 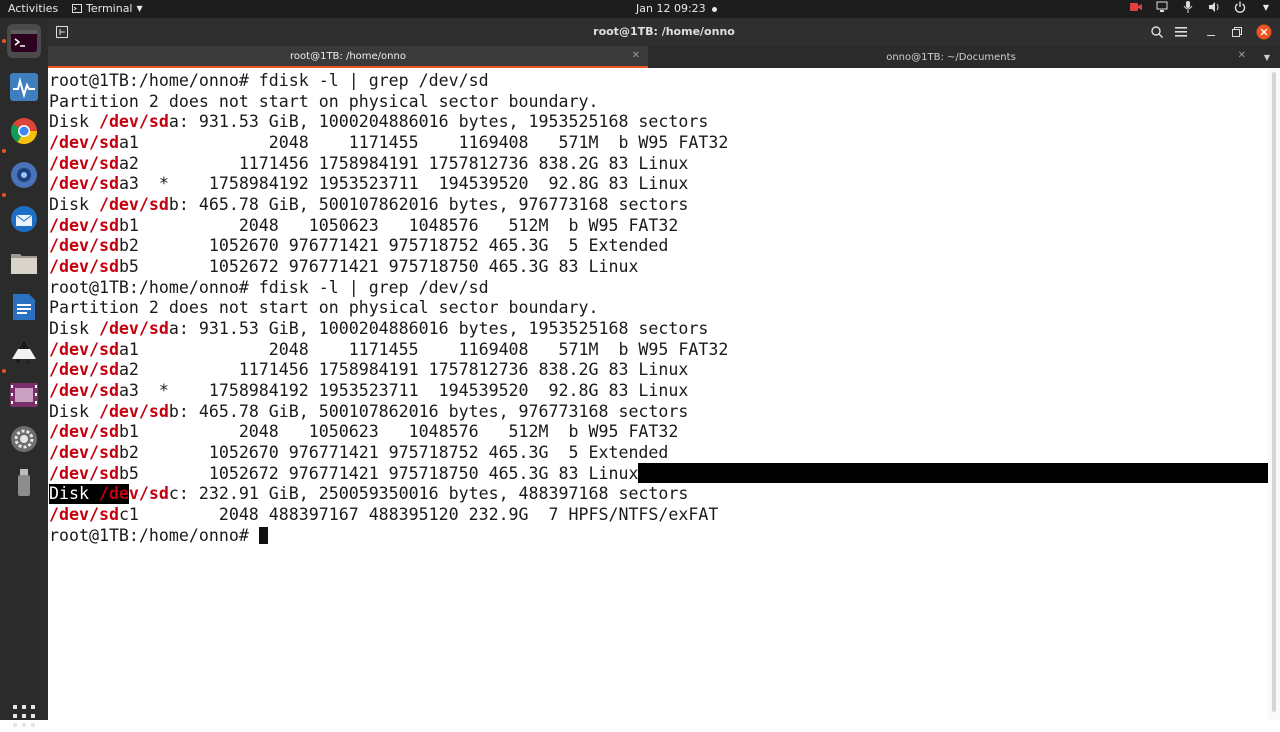 I want to click on restore-icon, so click(x=1237, y=32).